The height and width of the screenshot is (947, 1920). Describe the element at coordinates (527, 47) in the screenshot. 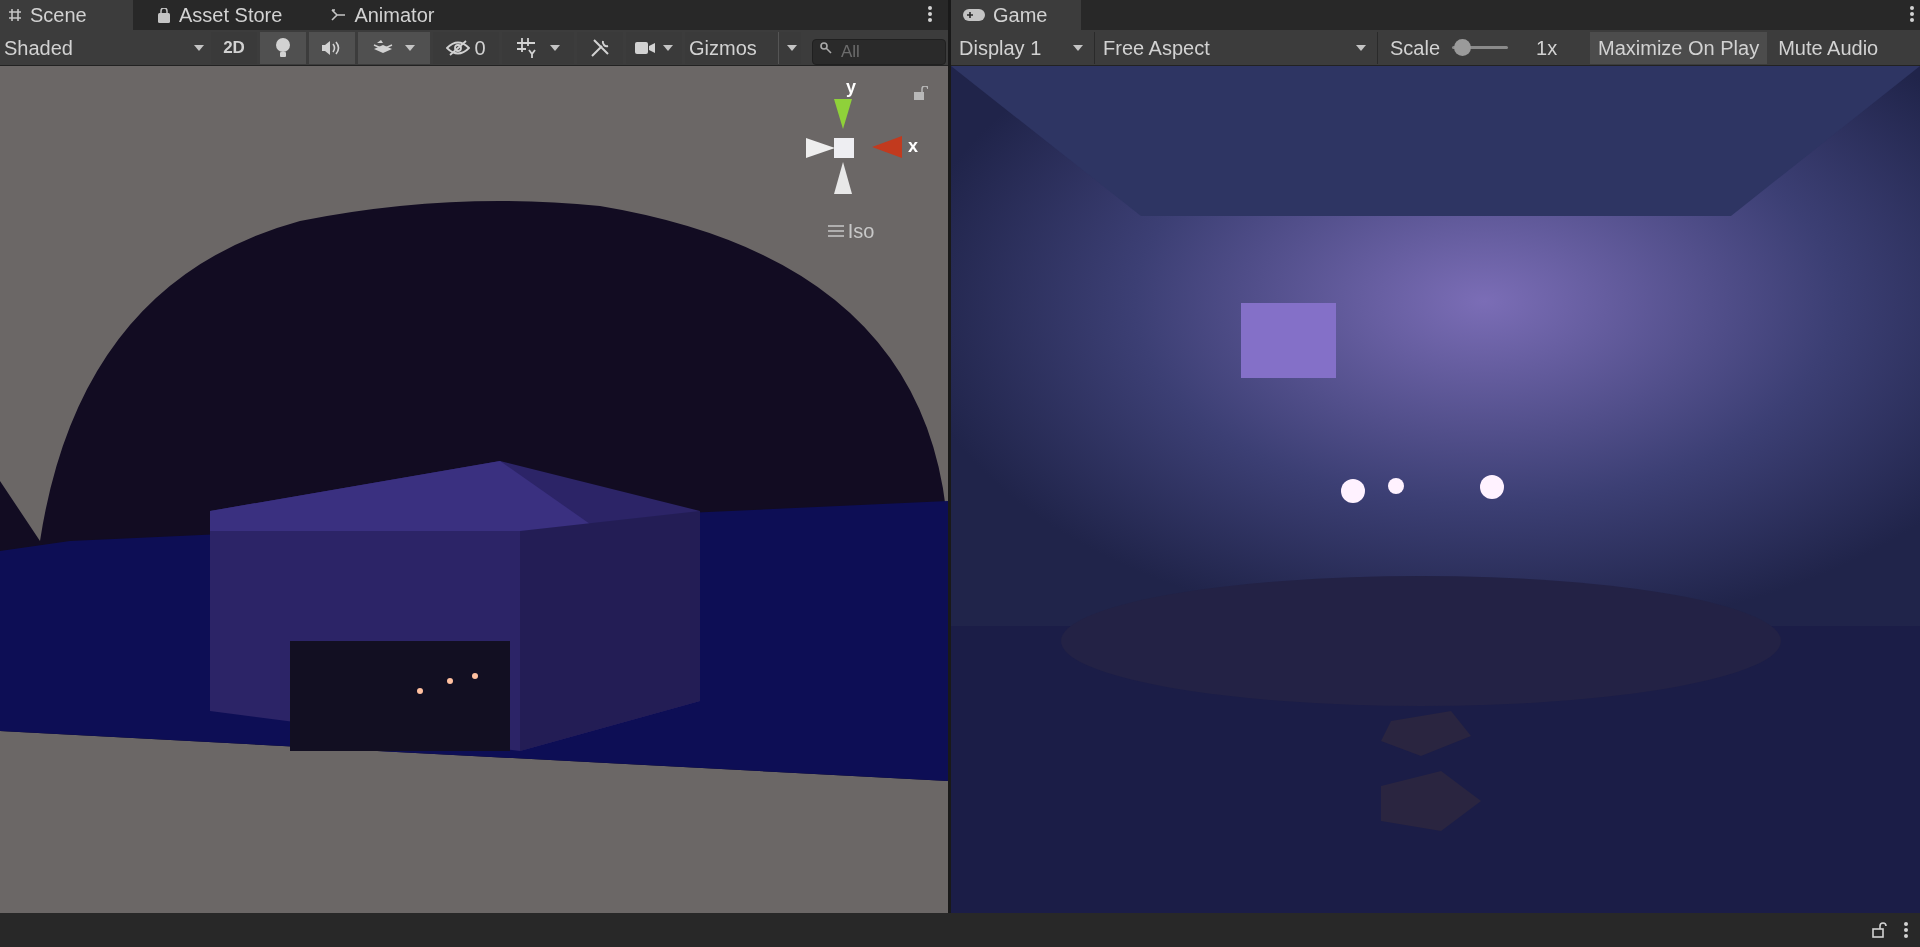

I see `grid-snap-icon` at that location.